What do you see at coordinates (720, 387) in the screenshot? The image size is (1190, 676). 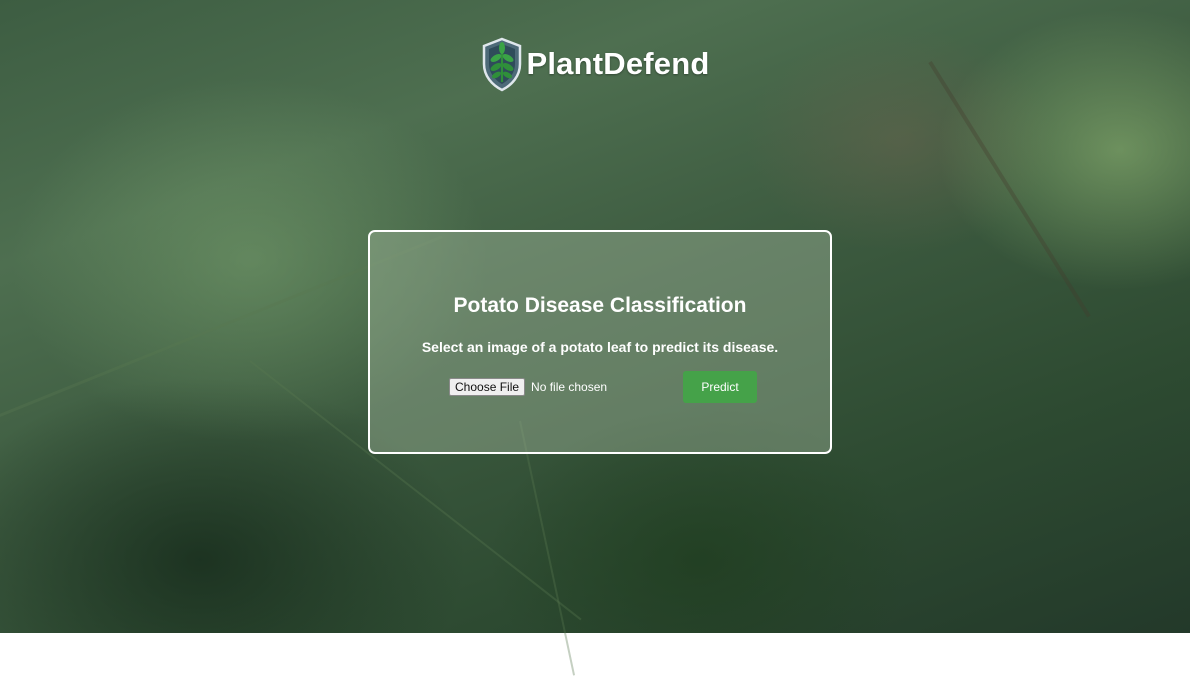 I see `predict-button: Predict` at bounding box center [720, 387].